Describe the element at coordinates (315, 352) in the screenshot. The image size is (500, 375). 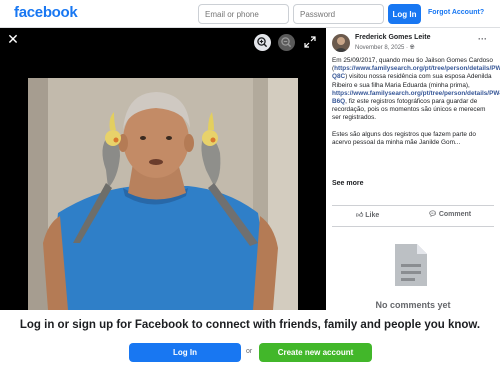
I see `create-account-button: Create new account` at that location.